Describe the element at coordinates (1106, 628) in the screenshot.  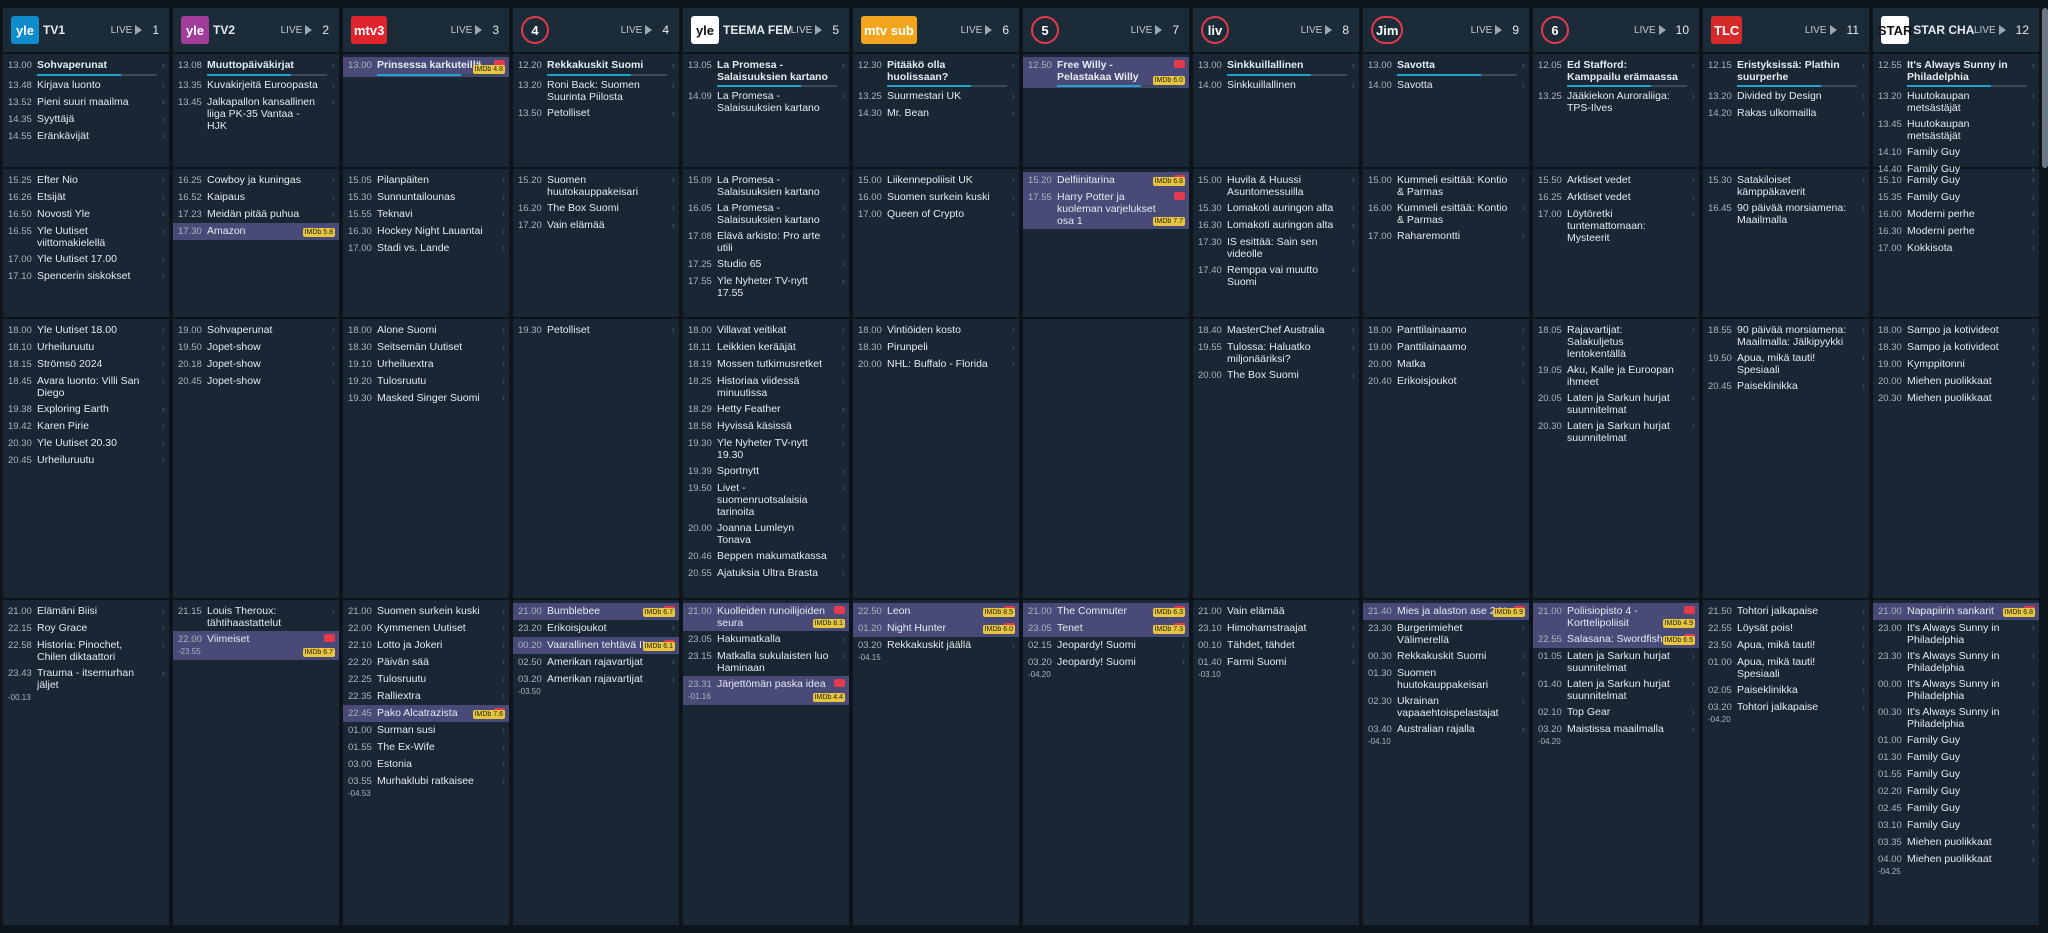
I see `program-item: 23.05 Tenet IMDb 7.3` at that location.